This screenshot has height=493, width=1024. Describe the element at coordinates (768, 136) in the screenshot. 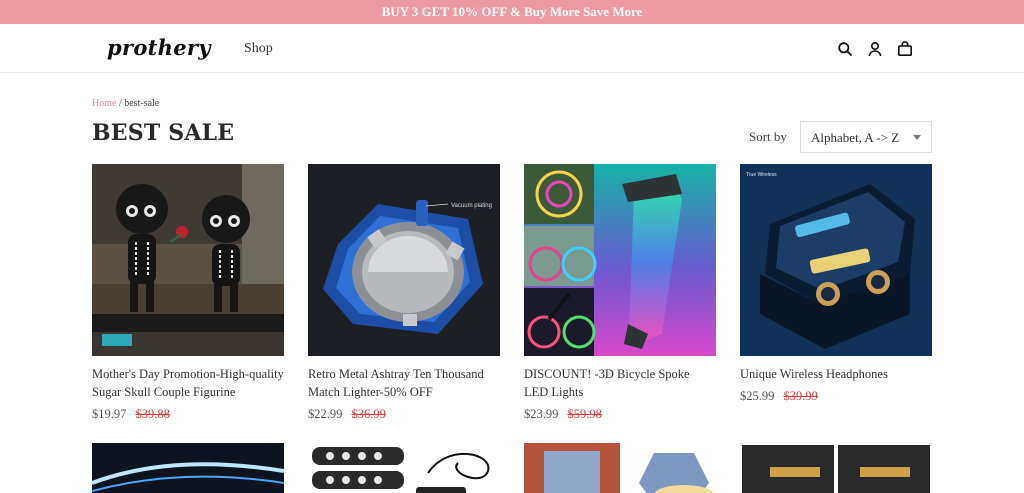

I see `sort-label: Sort by` at that location.